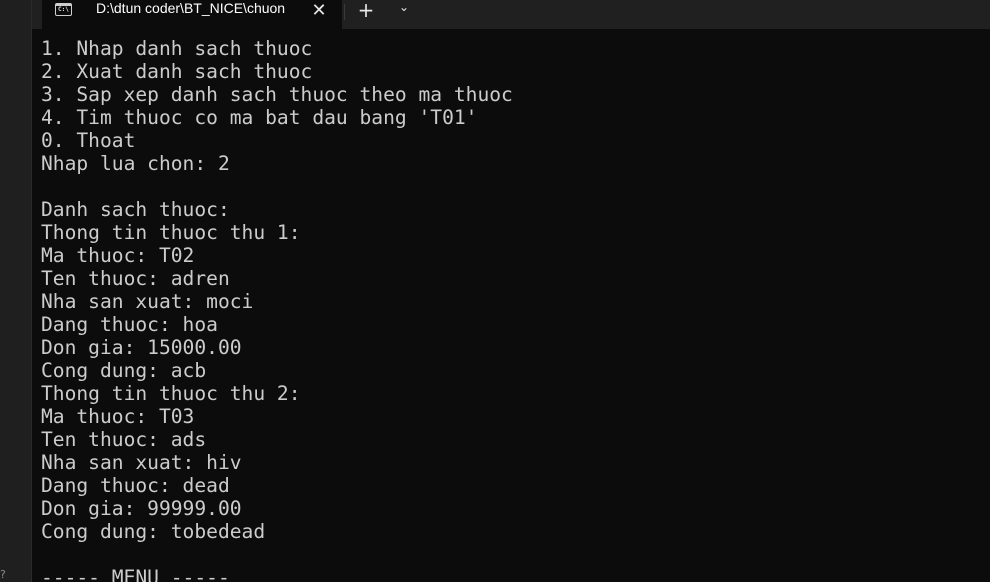 The height and width of the screenshot is (582, 990). Describe the element at coordinates (366, 11) in the screenshot. I see `new-tab-button: +` at that location.